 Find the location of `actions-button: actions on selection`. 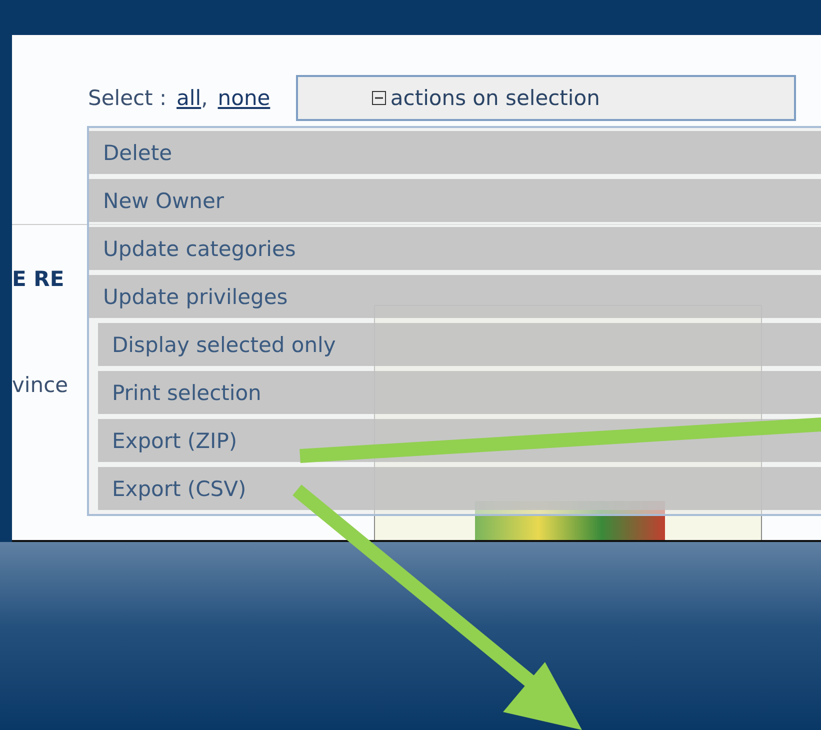

actions-button: actions on selection is located at coordinates (546, 98).